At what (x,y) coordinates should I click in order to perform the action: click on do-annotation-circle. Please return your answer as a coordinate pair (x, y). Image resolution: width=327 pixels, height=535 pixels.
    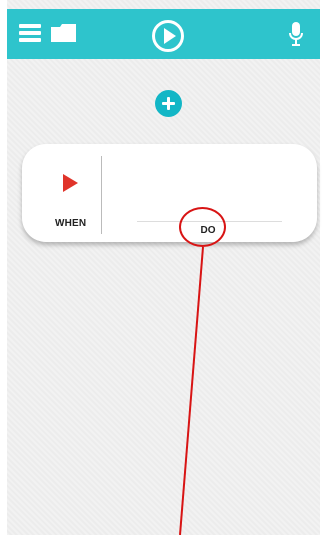
    Looking at the image, I should click on (202, 227).